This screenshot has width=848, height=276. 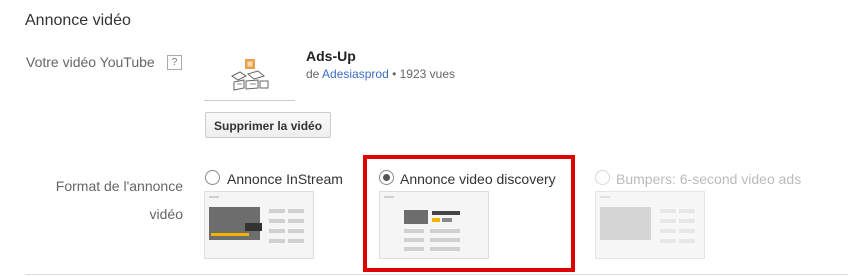 What do you see at coordinates (602, 177) in the screenshot?
I see `bumpers-radio` at bounding box center [602, 177].